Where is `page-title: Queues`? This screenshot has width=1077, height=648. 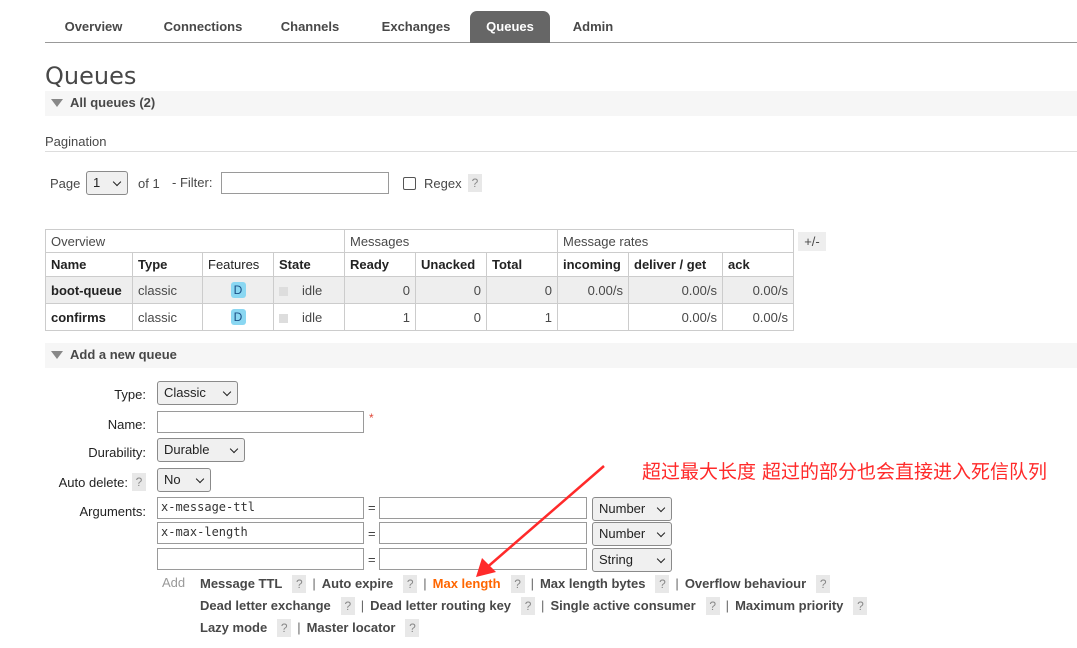
page-title: Queues is located at coordinates (91, 76).